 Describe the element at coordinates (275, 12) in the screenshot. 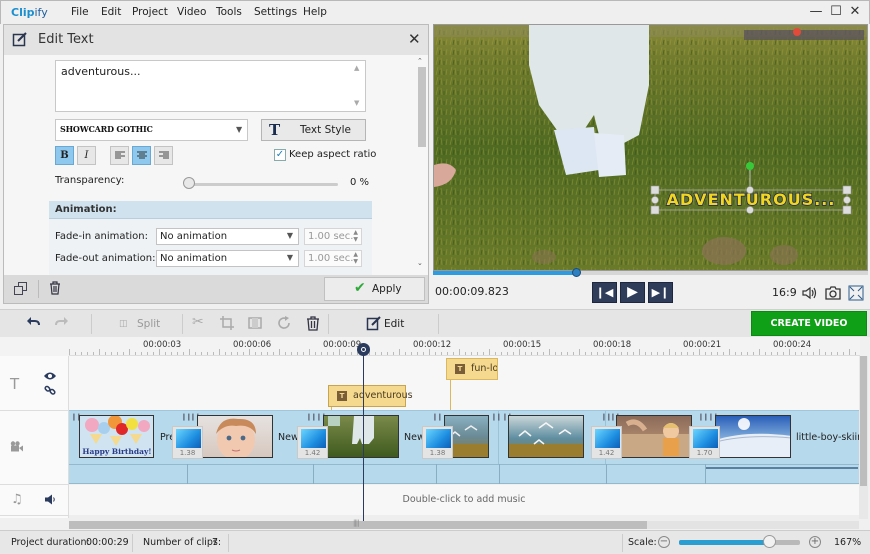

I see `menu-settings: Settings` at that location.